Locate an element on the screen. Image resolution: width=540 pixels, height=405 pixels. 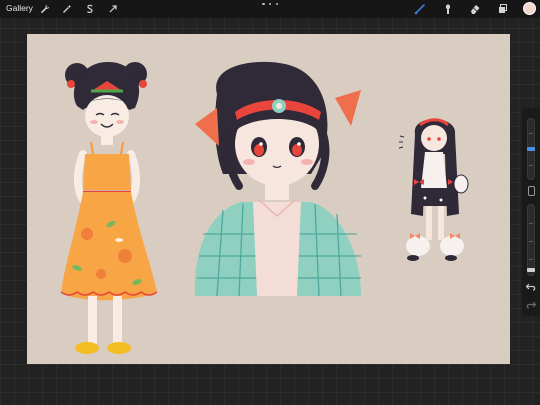
gallery-button: Gallery is located at coordinates (19, 8).